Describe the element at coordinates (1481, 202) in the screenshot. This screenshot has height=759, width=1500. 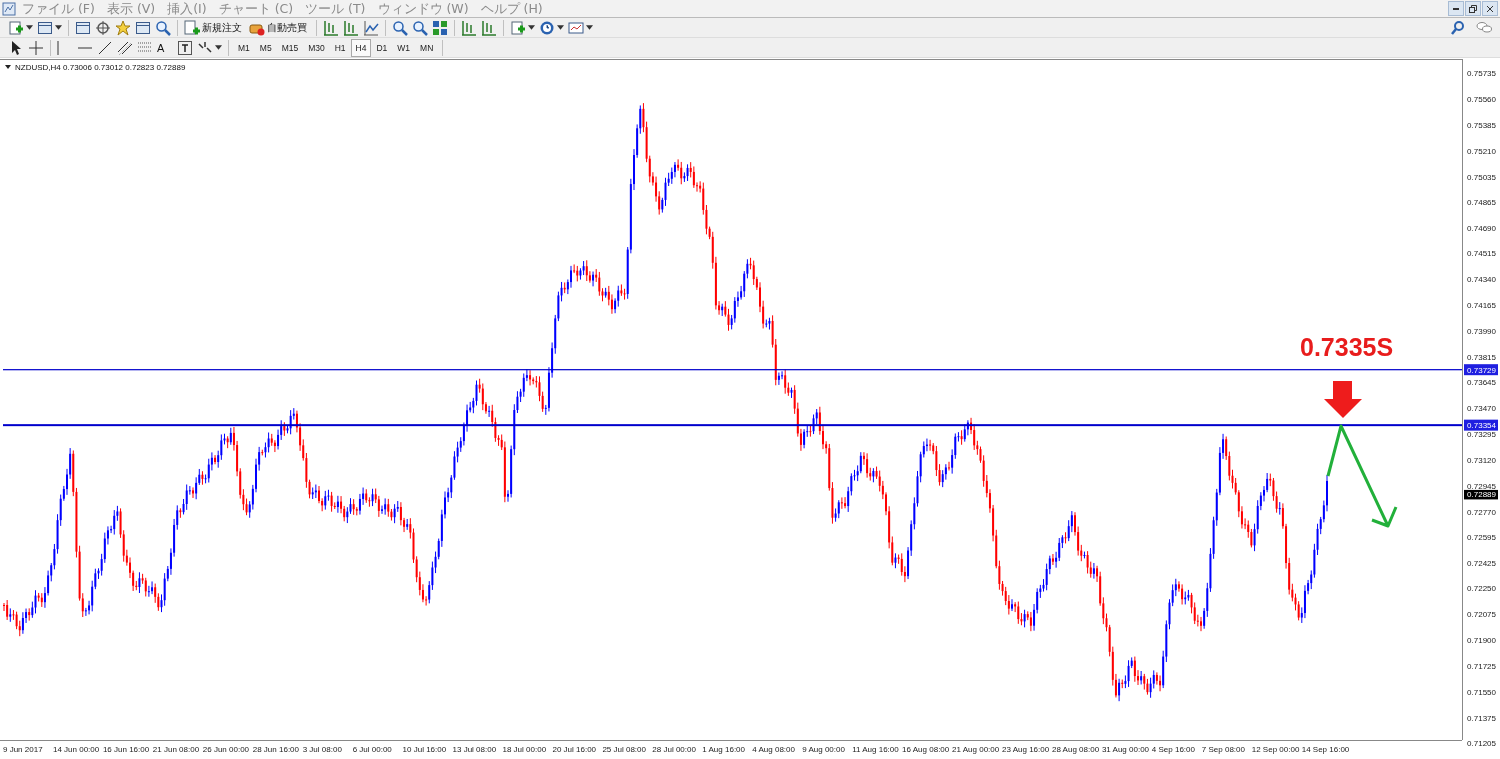
I see `price-axis-label: 0.74865` at that location.